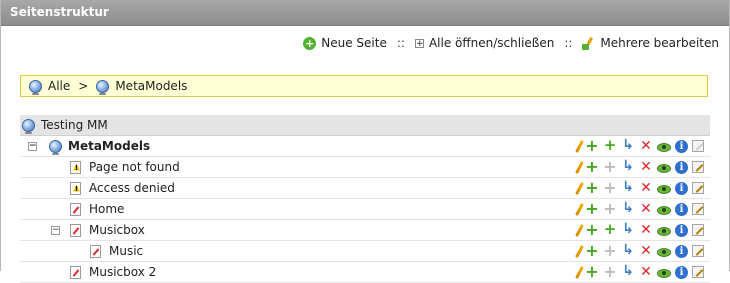 This screenshot has height=283, width=730. Describe the element at coordinates (132, 188) in the screenshot. I see `tree-row-label: Access denied` at that location.